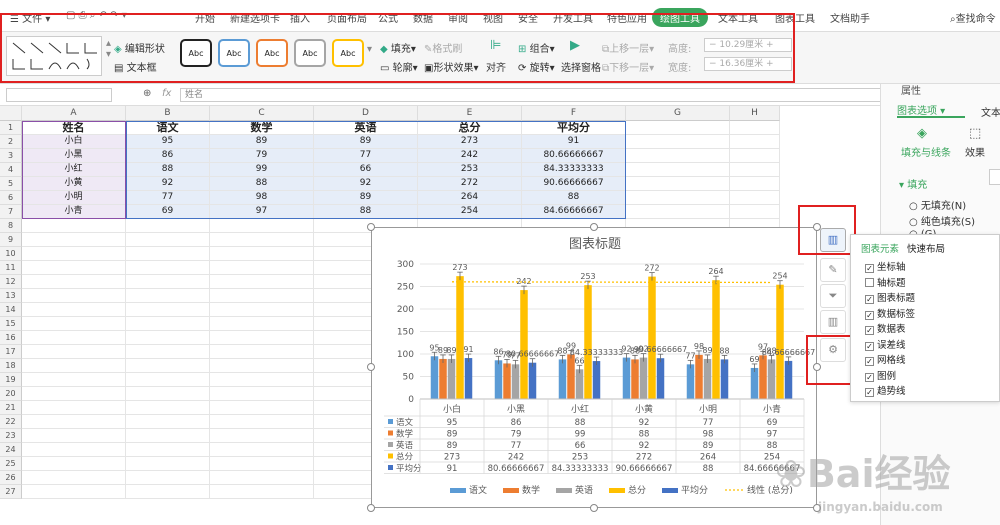  I want to click on data-cell: 小红, so click(74, 170).